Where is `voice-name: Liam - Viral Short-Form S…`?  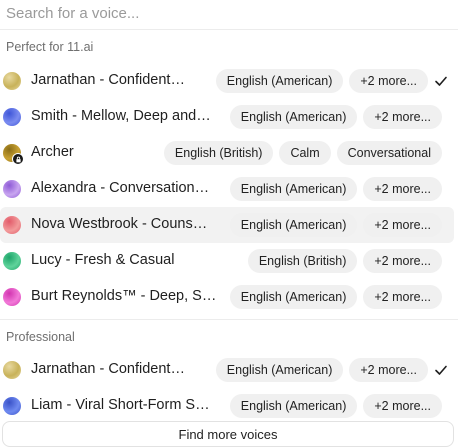 voice-name: Liam - Viral Short-Form S… is located at coordinates (120, 405).